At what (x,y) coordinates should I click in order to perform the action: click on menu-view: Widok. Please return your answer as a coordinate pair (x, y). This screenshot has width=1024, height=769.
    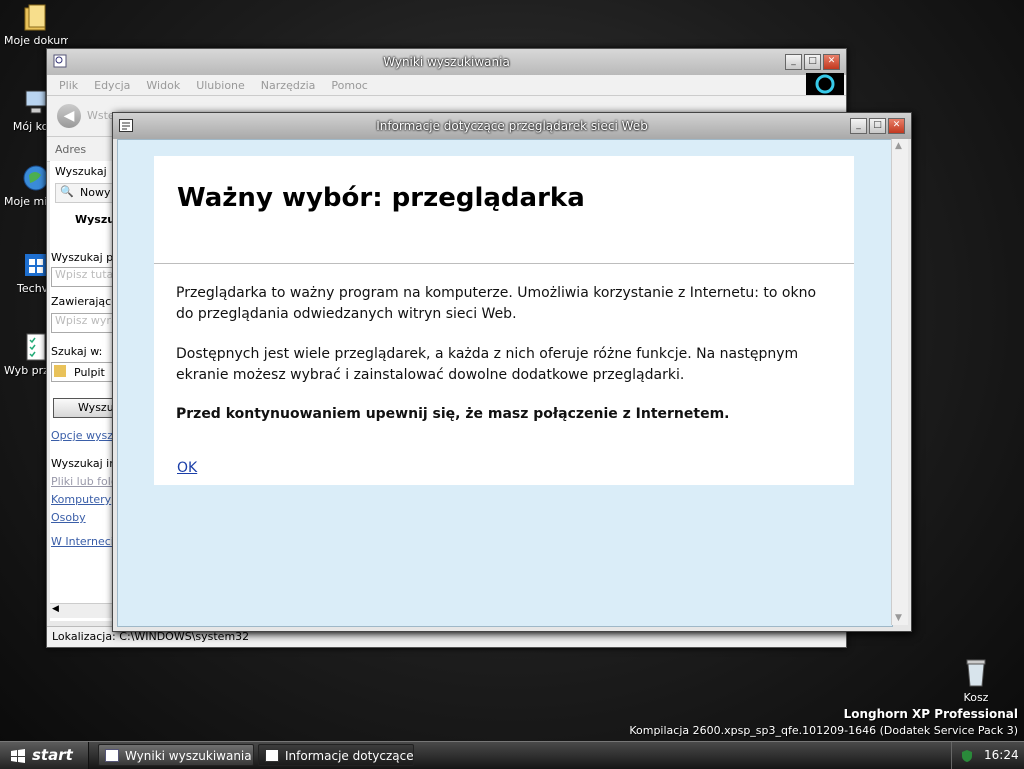
    Looking at the image, I should click on (163, 85).